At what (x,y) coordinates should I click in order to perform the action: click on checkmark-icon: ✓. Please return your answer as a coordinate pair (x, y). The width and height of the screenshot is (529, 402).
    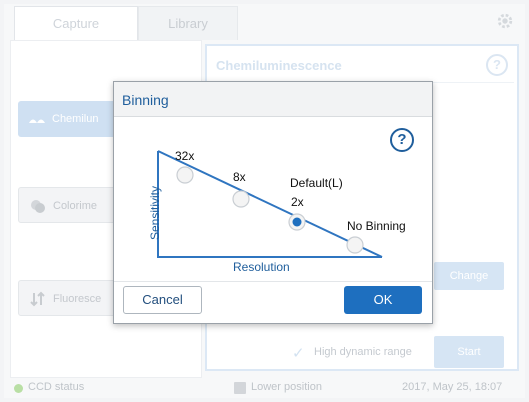
    Looking at the image, I should click on (298, 353).